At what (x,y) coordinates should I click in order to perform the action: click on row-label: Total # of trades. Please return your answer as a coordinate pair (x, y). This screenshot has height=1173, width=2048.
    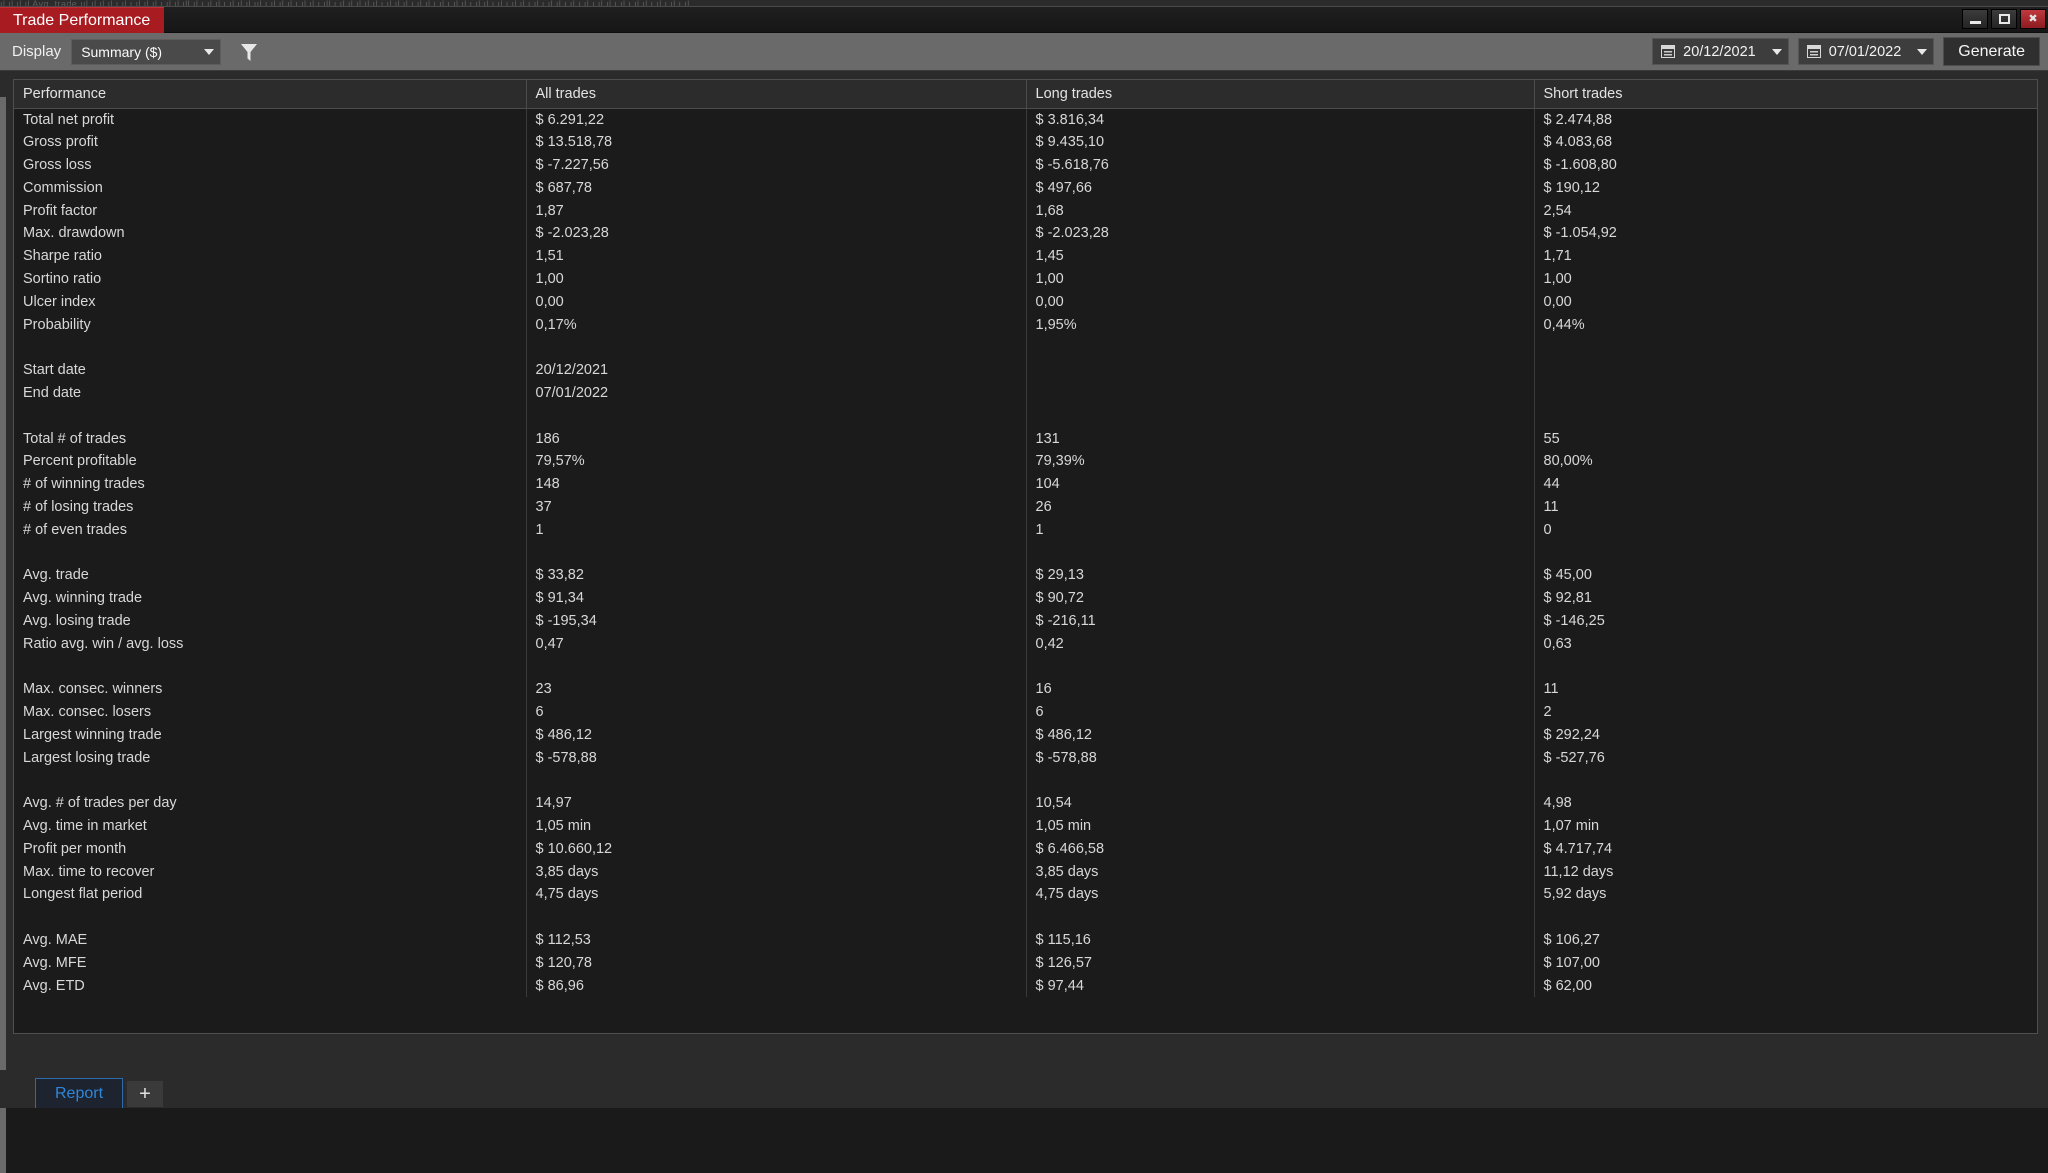
    Looking at the image, I should click on (270, 438).